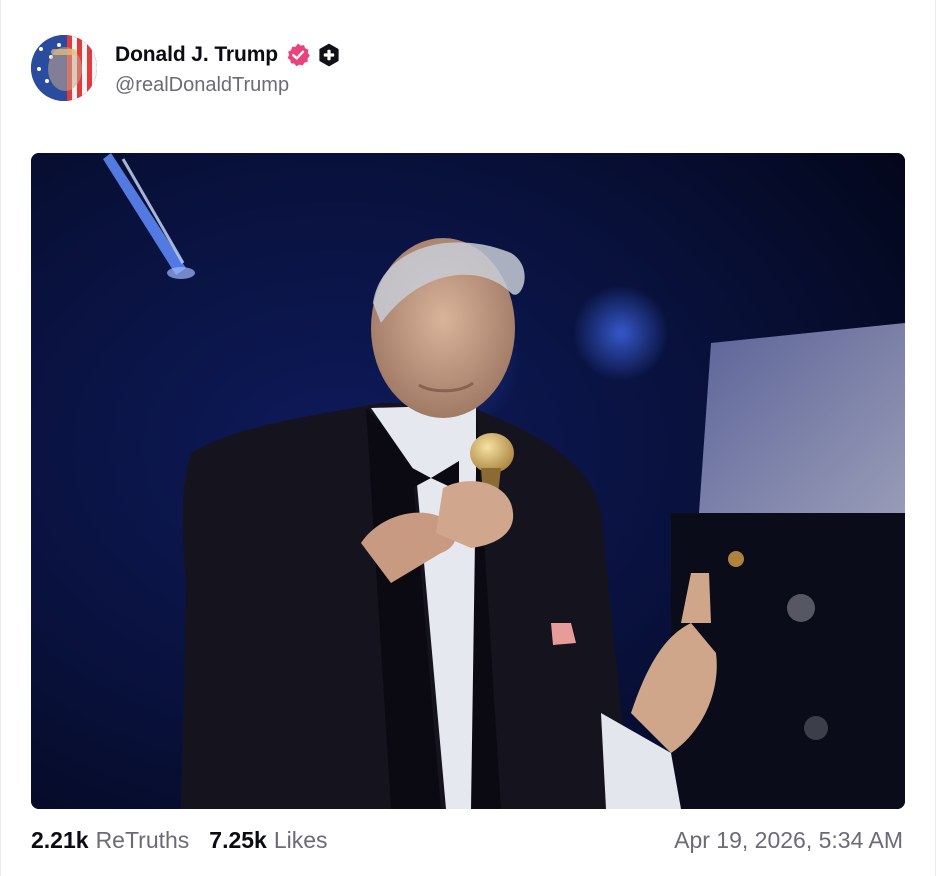 This screenshot has height=876, width=936. What do you see at coordinates (142, 839) in the screenshot?
I see `retruths-label: ReTruths` at bounding box center [142, 839].